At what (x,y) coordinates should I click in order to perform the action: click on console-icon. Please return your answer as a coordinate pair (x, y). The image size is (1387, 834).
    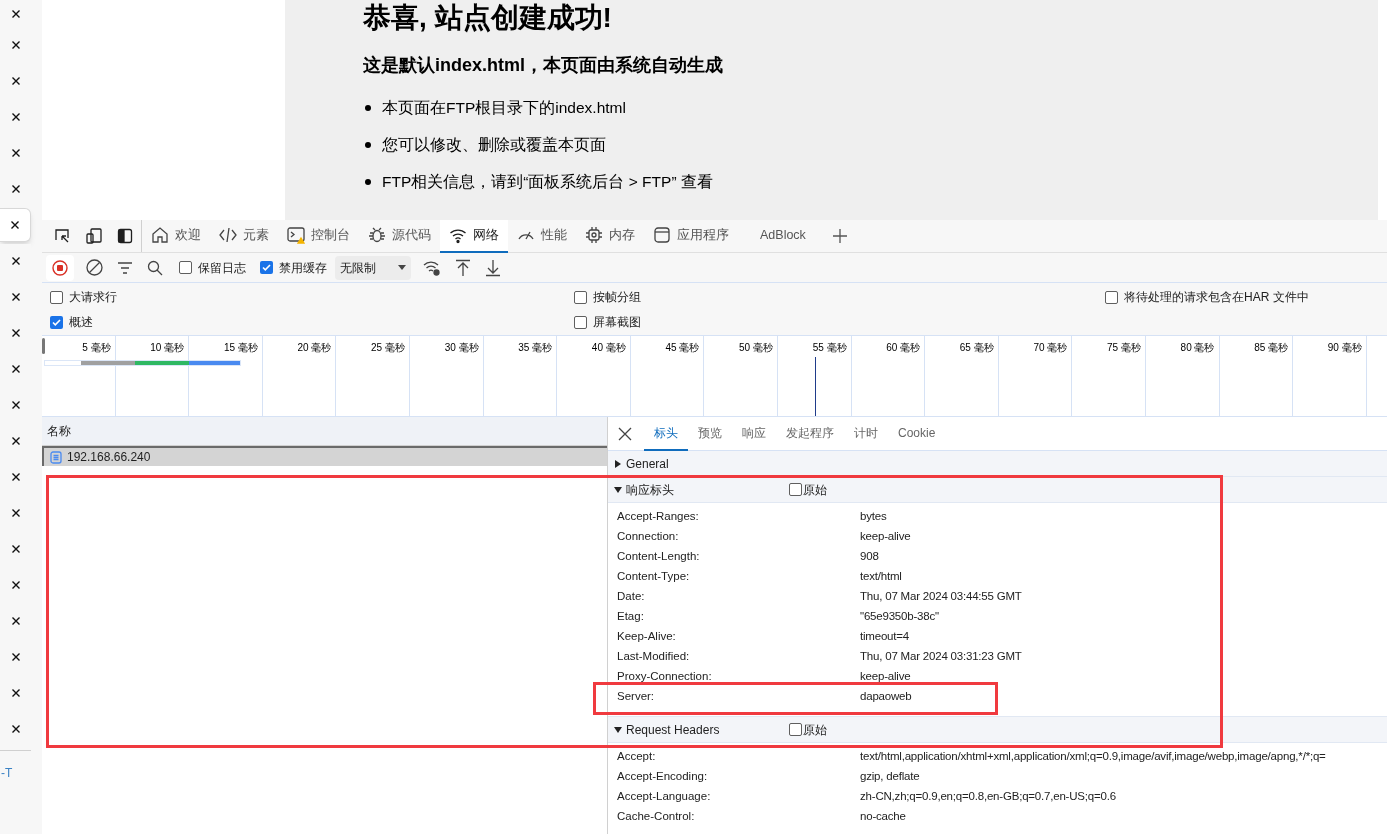
    Looking at the image, I should click on (296, 235).